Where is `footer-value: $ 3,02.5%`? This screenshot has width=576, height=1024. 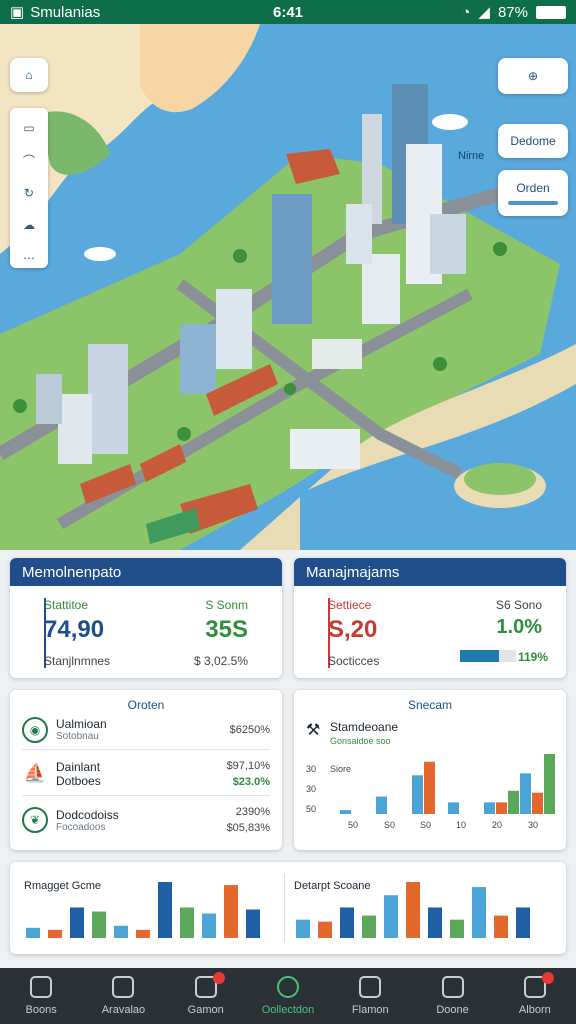 footer-value: $ 3,02.5% is located at coordinates (220, 661).